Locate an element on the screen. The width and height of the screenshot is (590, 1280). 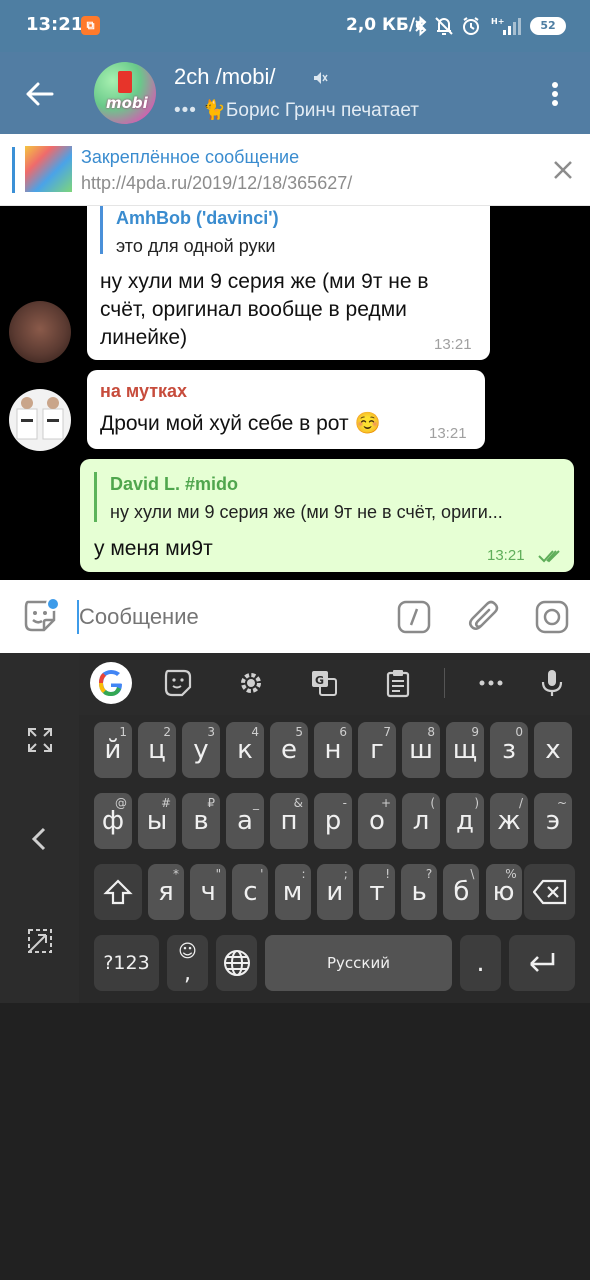
key-ю: ю% is located at coordinates (503, 892).